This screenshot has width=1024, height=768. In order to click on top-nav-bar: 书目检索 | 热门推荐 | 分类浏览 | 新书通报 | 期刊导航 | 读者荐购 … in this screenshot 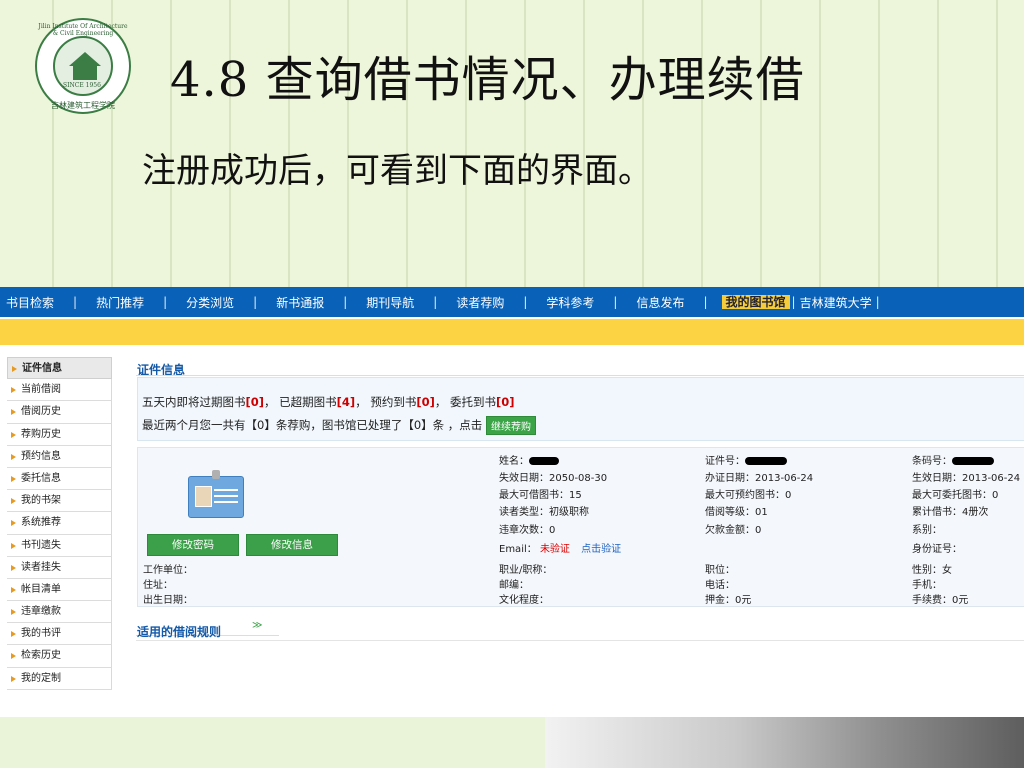, I will do `click(512, 302)`.